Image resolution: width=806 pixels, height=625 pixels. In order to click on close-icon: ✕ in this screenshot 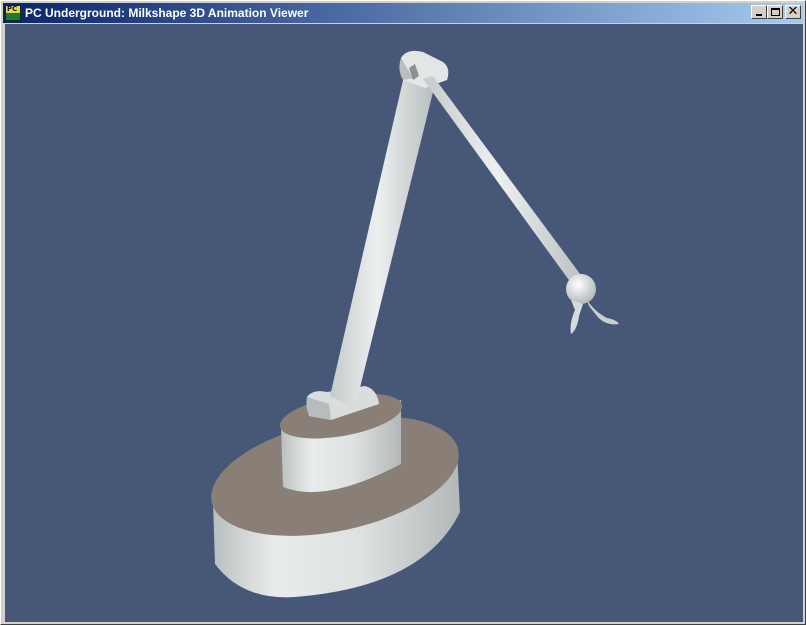, I will do `click(793, 11)`.